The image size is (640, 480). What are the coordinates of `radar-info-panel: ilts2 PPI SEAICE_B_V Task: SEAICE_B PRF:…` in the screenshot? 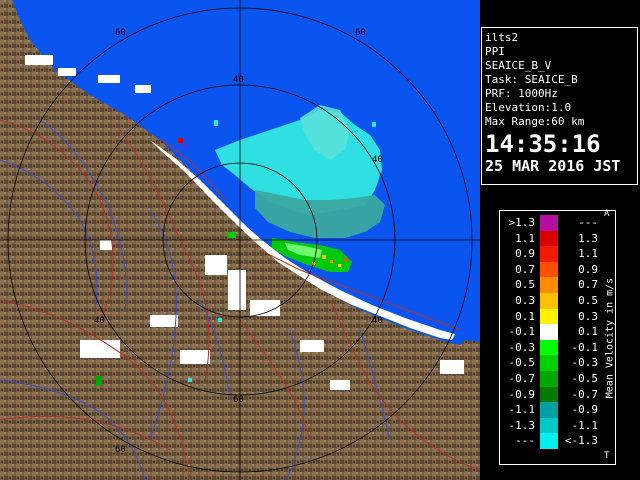 It's located at (559, 106).